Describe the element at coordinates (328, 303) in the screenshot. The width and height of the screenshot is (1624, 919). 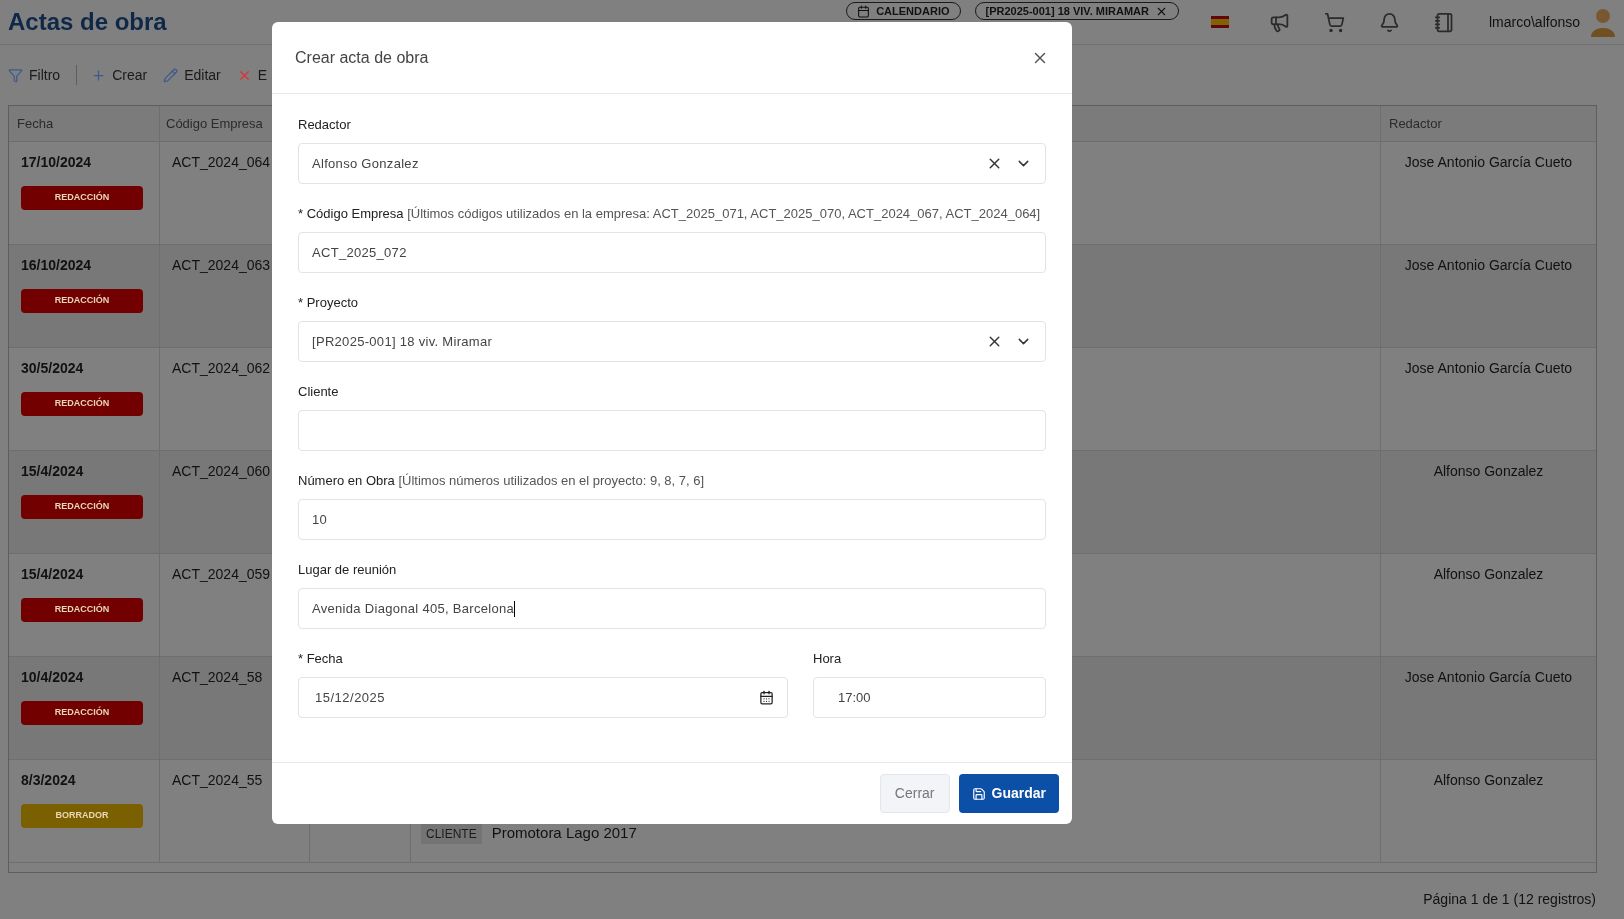
I see `field-label: * Proyecto` at that location.